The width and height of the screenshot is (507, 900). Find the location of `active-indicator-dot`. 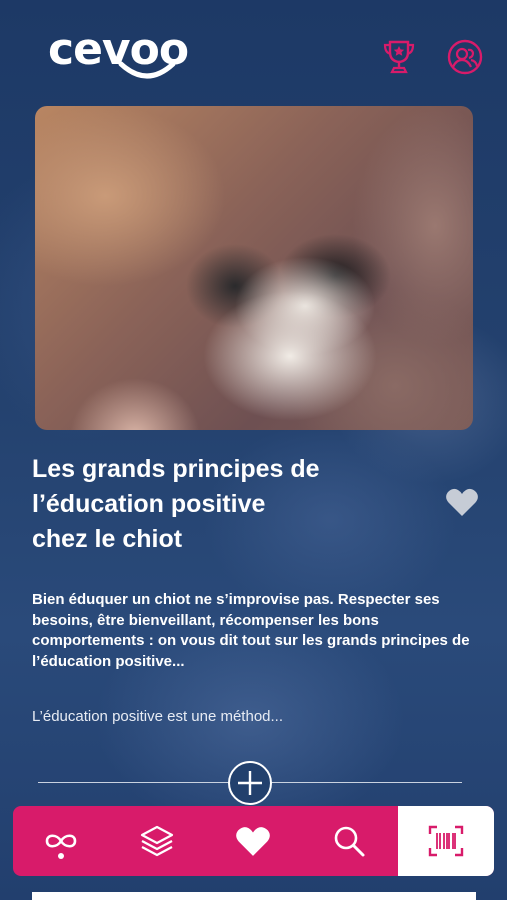

active-indicator-dot is located at coordinates (61, 856).